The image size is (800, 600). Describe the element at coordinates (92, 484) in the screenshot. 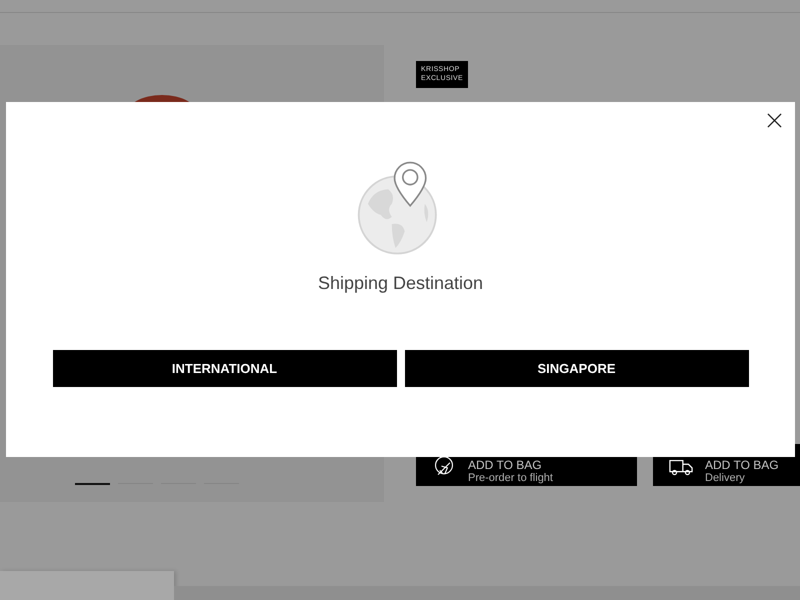

I see `carousel-indicator` at that location.